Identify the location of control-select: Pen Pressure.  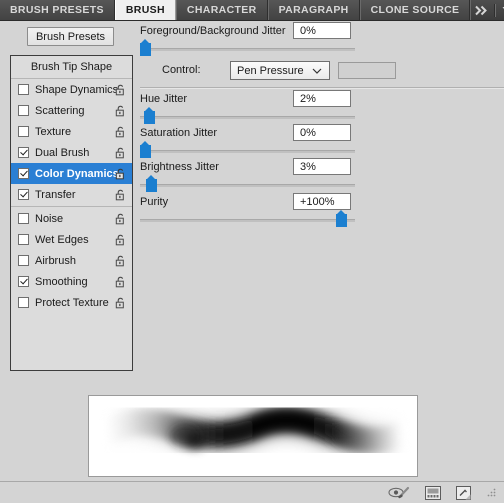
(280, 70).